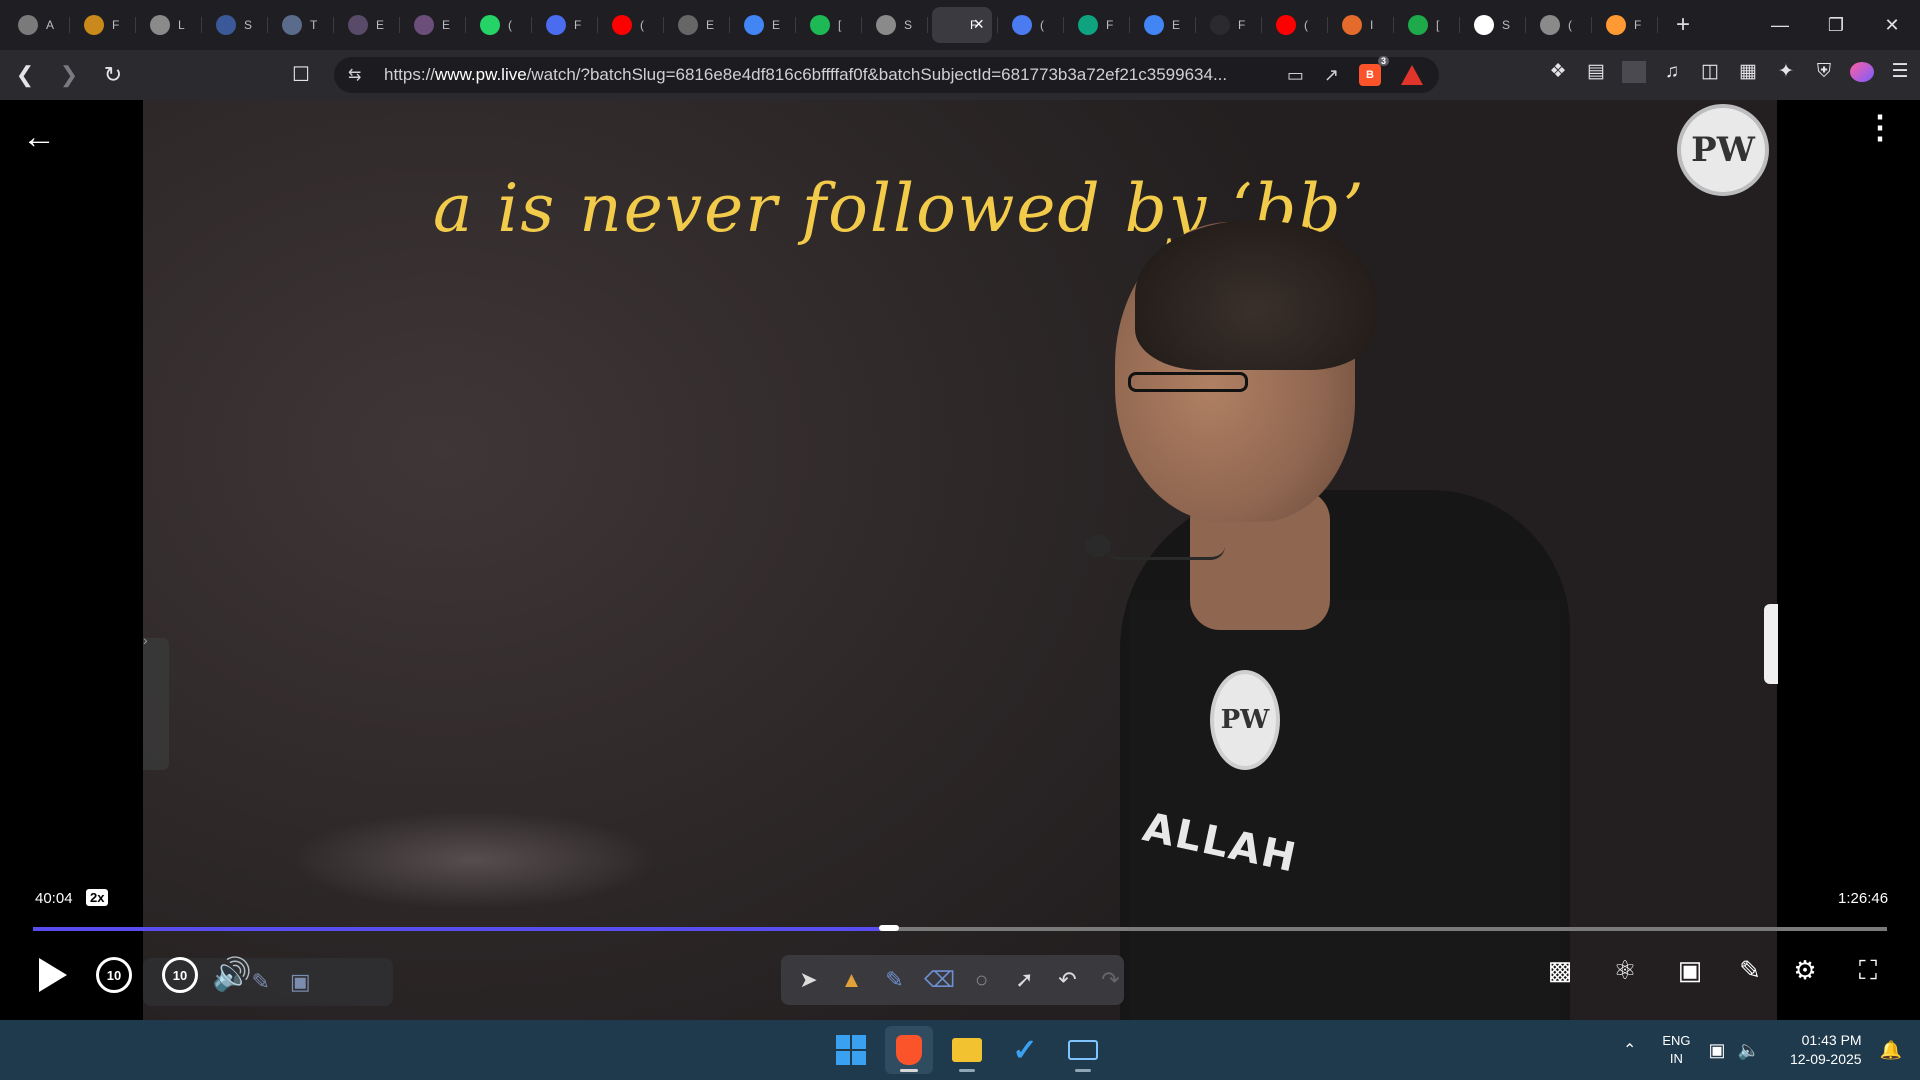  Describe the element at coordinates (303, 25) in the screenshot. I see `browser-tab: T` at that location.